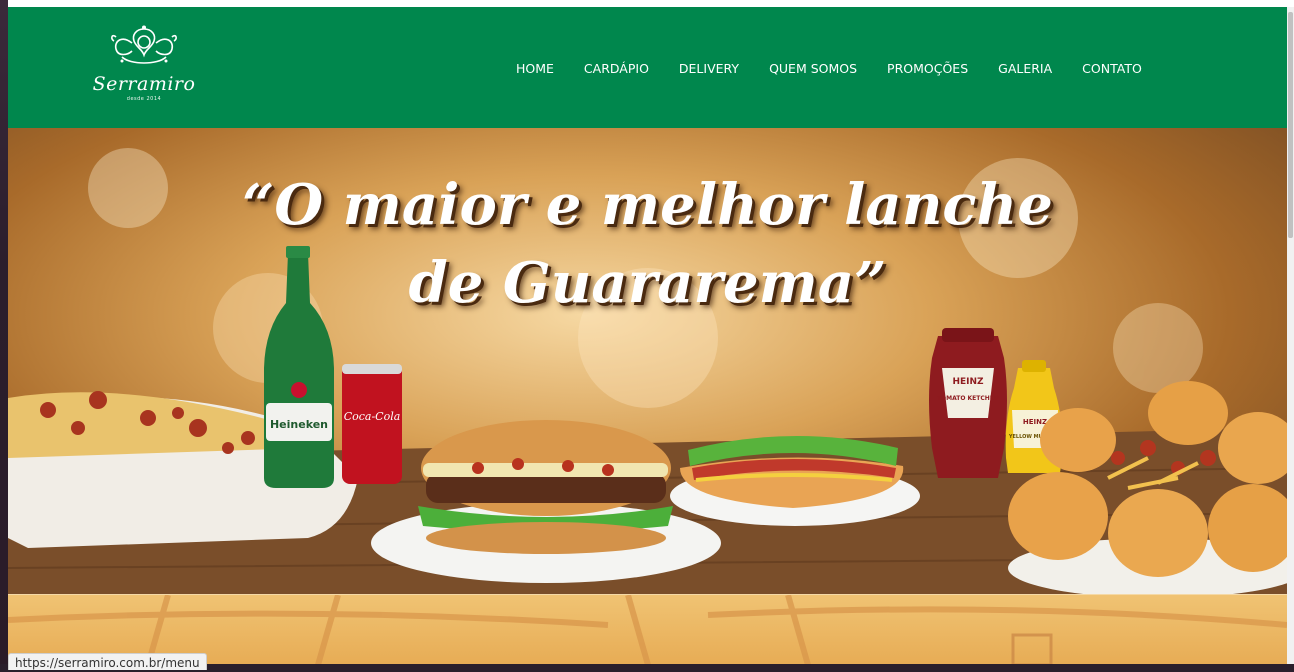  What do you see at coordinates (107, 661) in the screenshot?
I see `status-bar-url: https://serramiro.com.br/menu` at bounding box center [107, 661].